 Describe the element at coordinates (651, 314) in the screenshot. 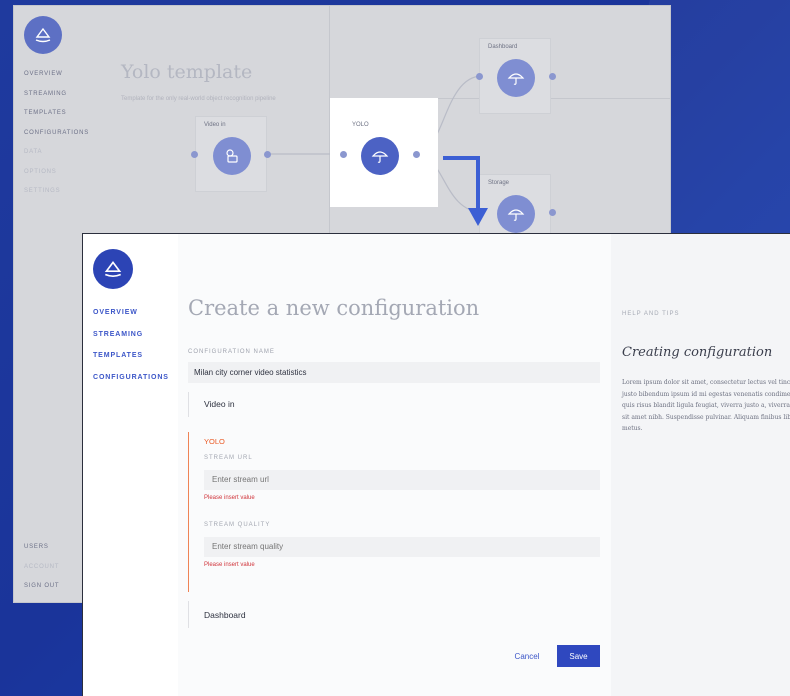

I see `help-heading: HELP AND TIPS` at that location.